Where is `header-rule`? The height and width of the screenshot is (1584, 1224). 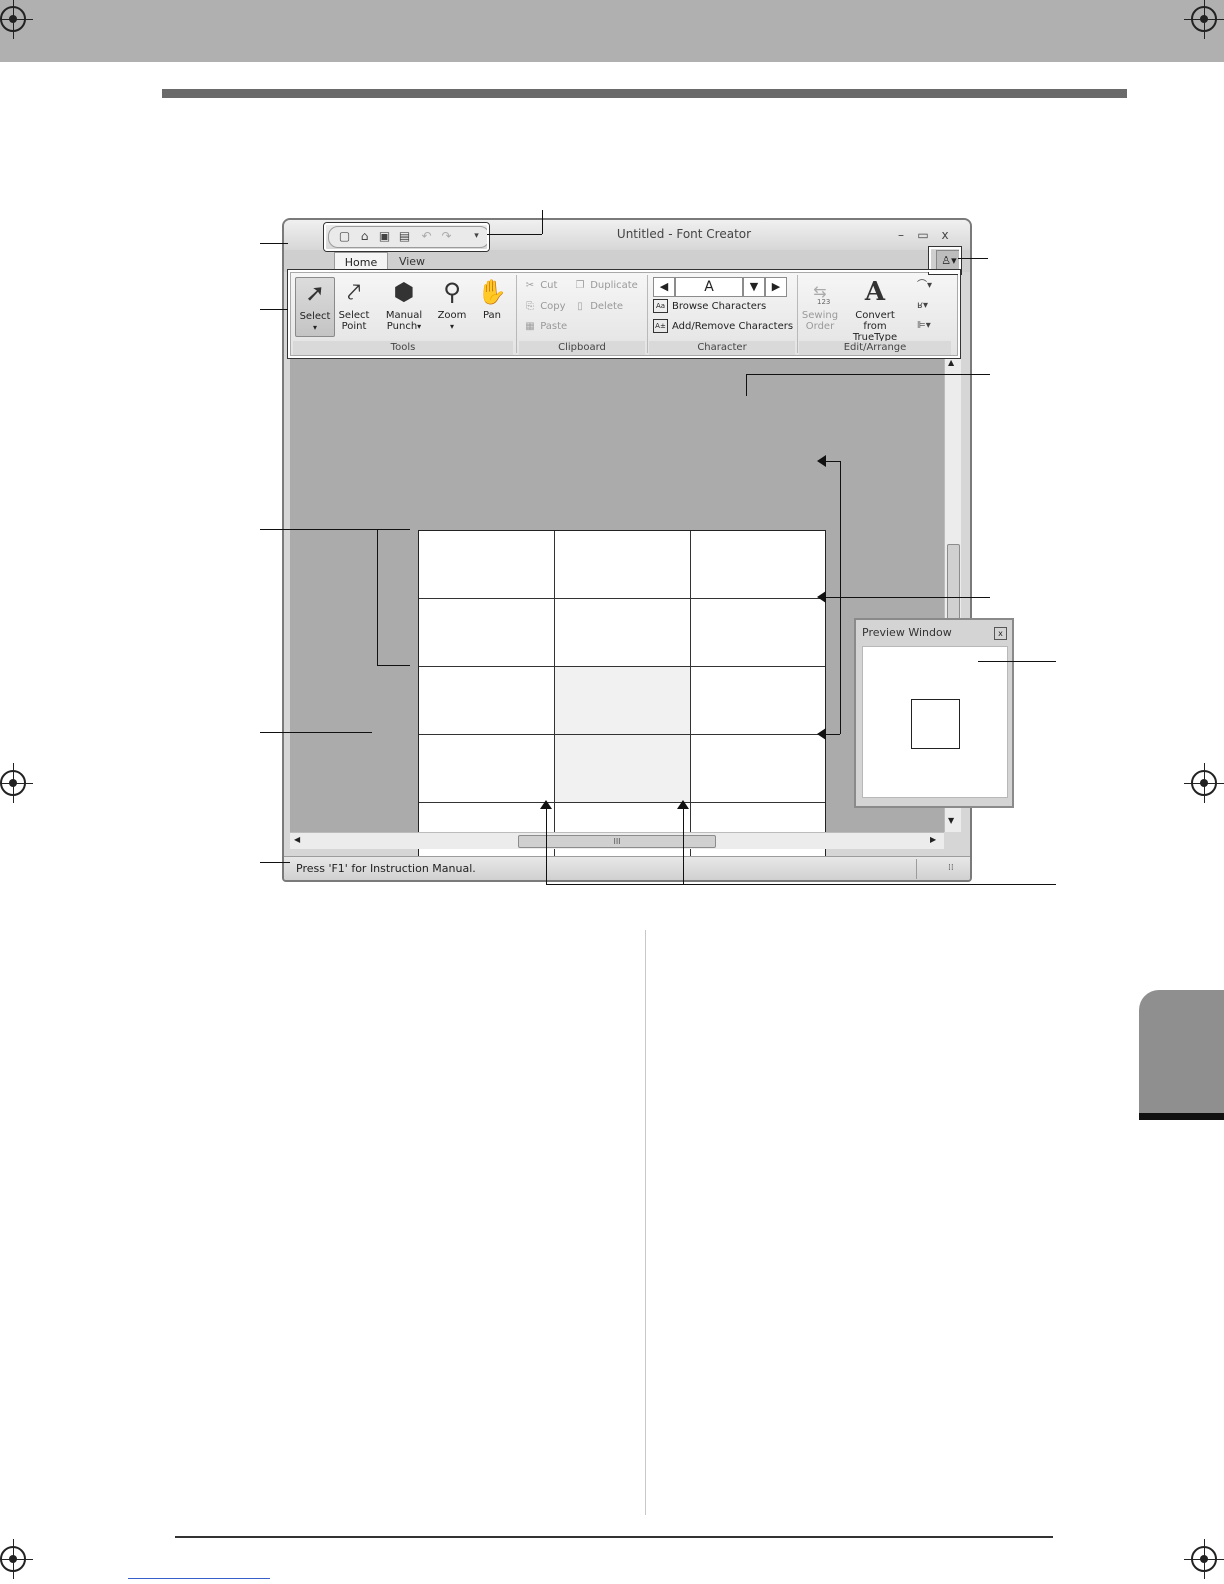 header-rule is located at coordinates (644, 93).